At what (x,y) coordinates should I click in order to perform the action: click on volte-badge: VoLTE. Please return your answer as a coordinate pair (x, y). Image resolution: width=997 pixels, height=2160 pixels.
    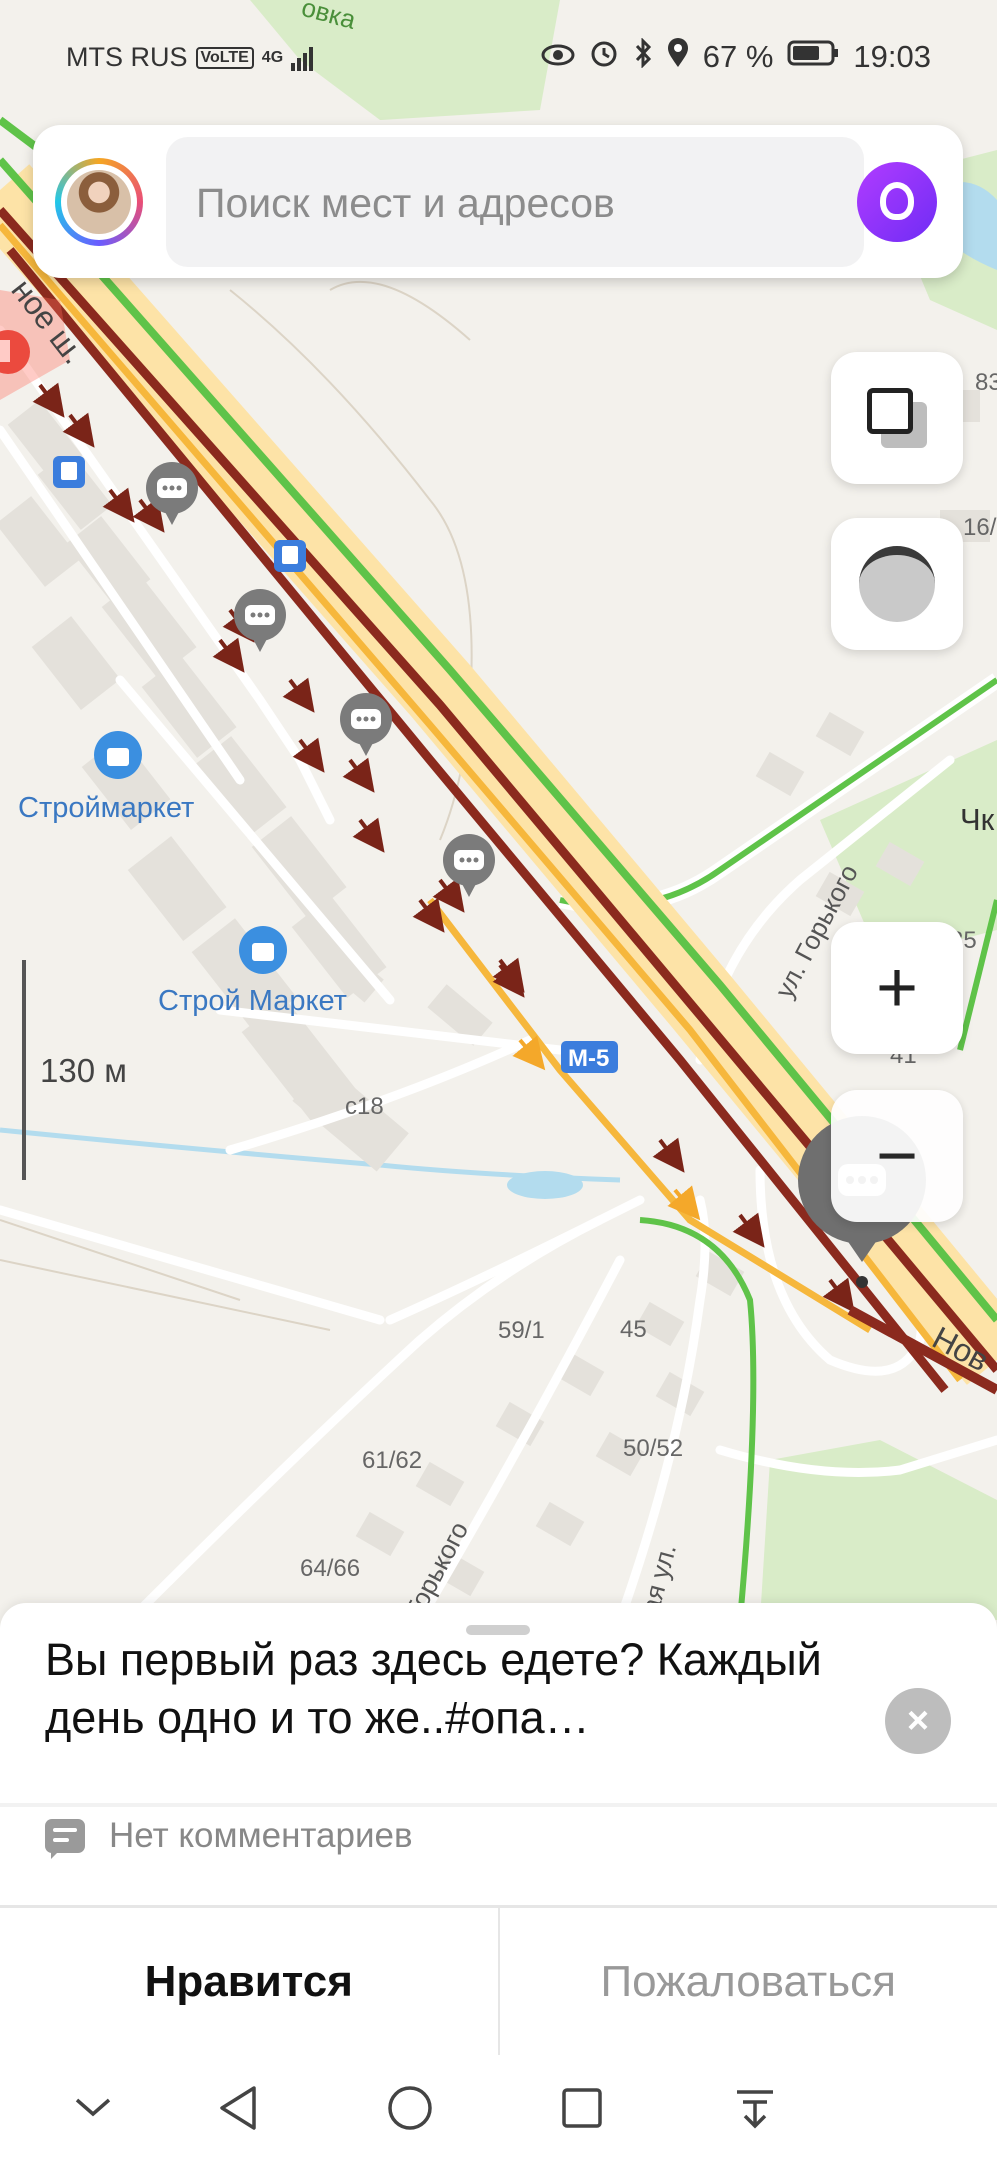
    Looking at the image, I should click on (224, 57).